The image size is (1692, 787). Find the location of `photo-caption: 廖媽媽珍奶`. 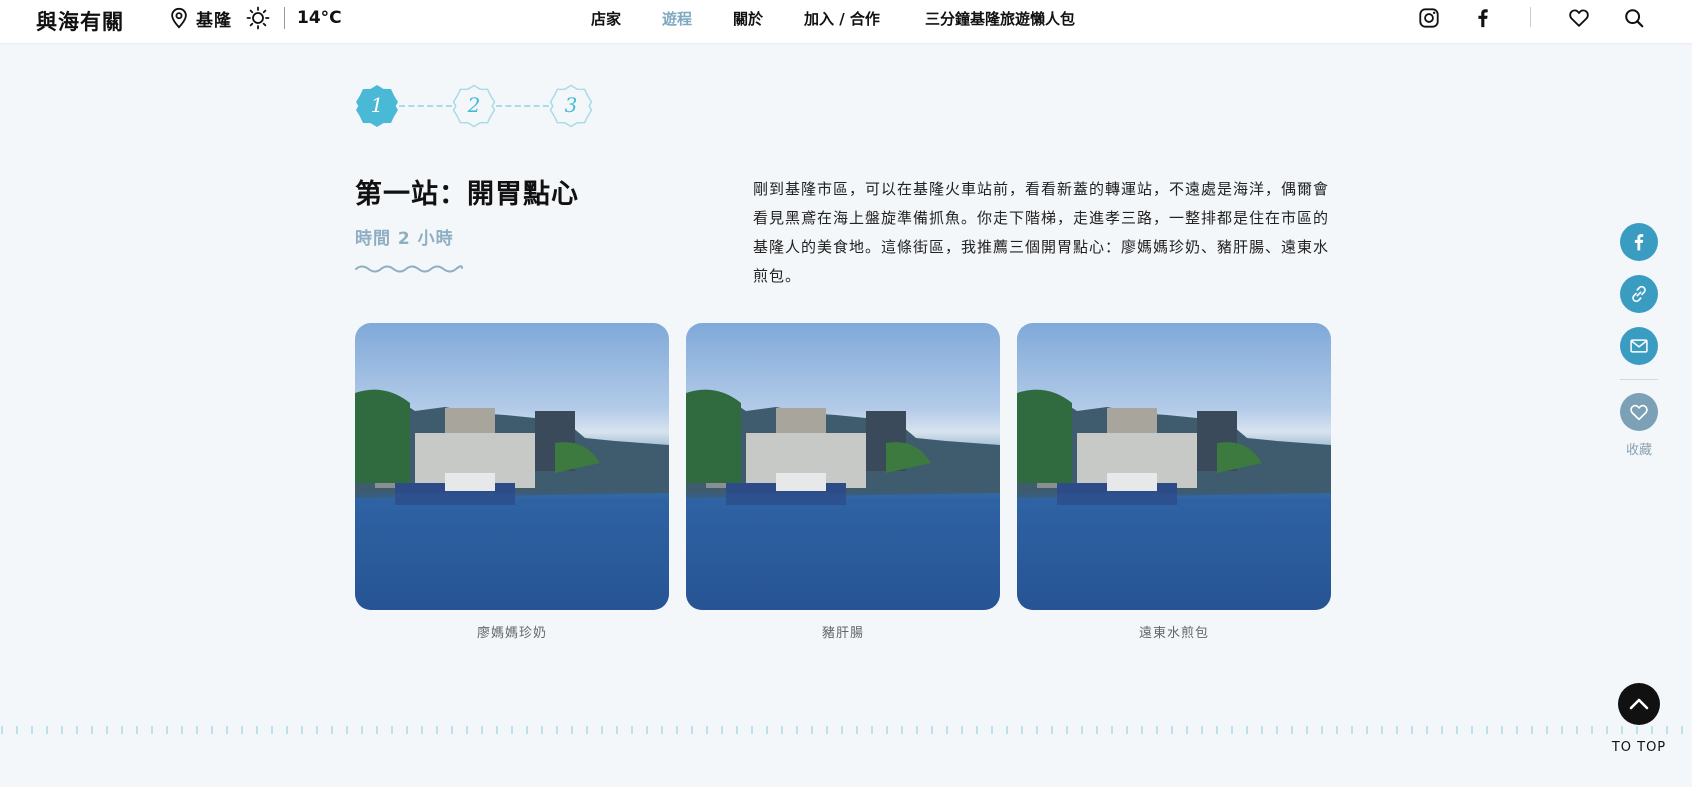

photo-caption: 廖媽媽珍奶 is located at coordinates (511, 633).